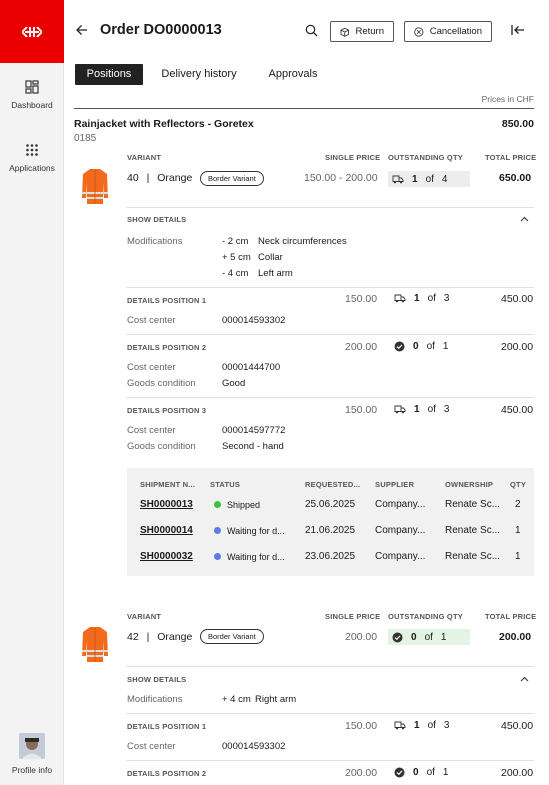  I want to click on return-label: Return, so click(369, 31).